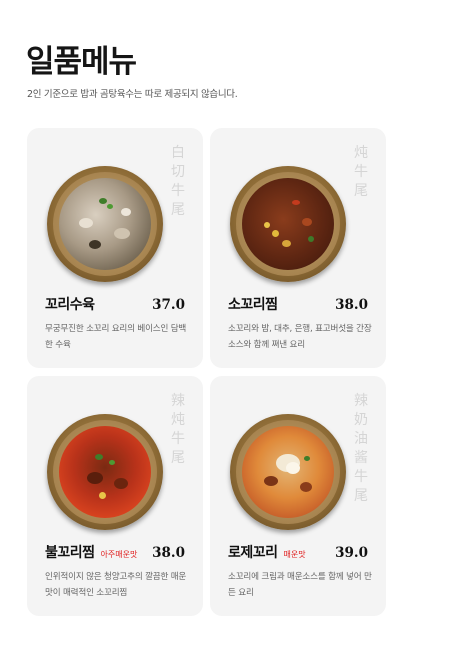 The height and width of the screenshot is (658, 464). I want to click on menu-item-description: 무궁무진한 소꼬리 요리의 베이스인 담백한 수육, so click(116, 337).